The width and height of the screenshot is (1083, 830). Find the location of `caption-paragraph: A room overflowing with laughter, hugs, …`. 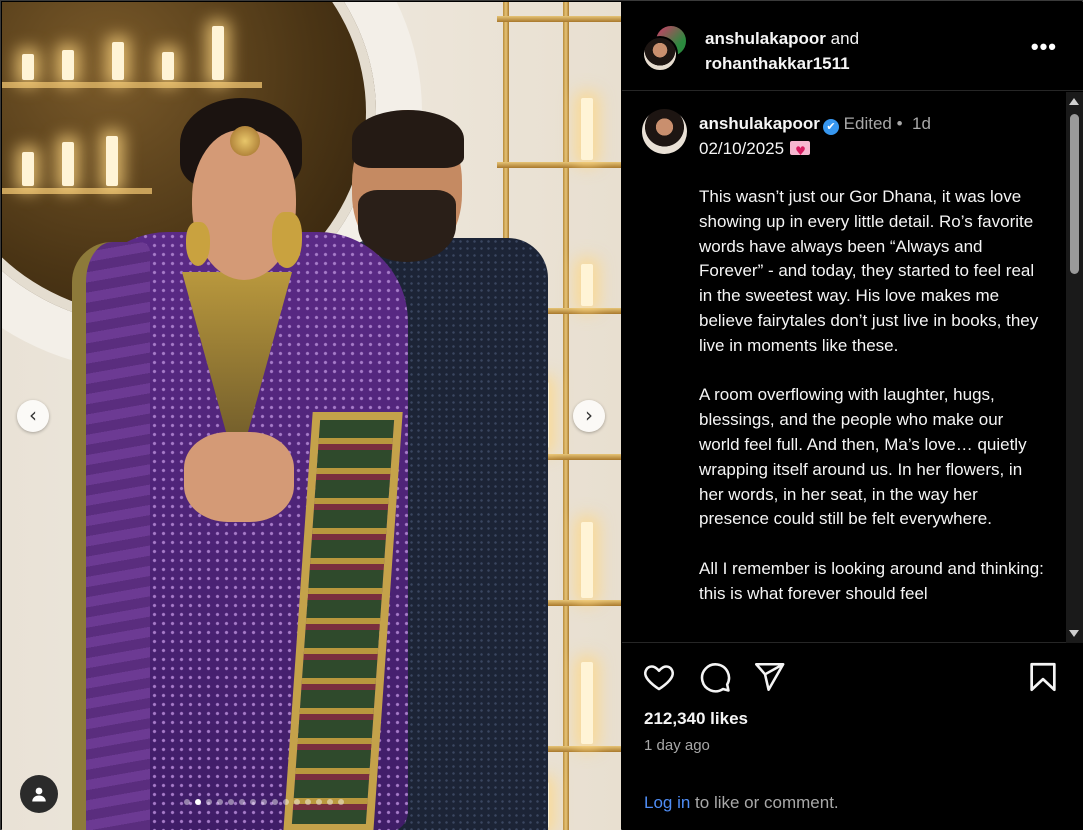

caption-paragraph: A room overflowing with laughter, hugs, … is located at coordinates (863, 457).